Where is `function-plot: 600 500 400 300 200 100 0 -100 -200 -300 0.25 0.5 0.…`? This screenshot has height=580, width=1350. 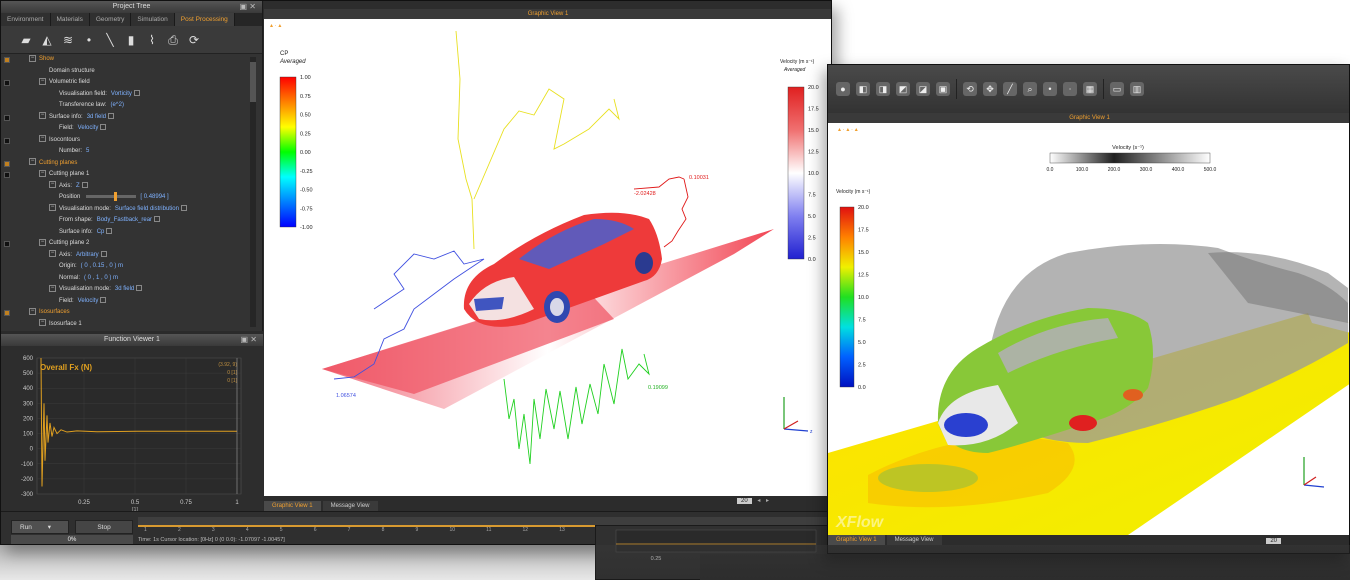
function-plot: 600 500 400 300 200 100 0 -100 -200 -300 0.25 0.5 0.… is located at coordinates (132, 428).